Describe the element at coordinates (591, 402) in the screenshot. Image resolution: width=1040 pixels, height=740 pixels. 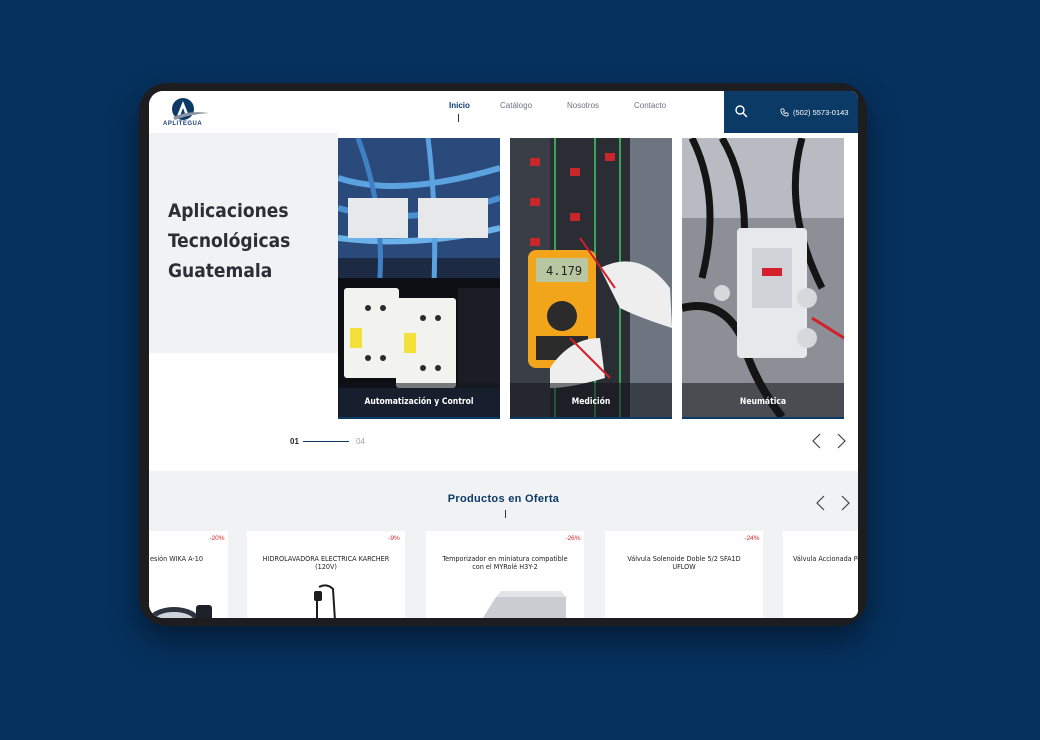
I see `card-caption: Medición` at that location.